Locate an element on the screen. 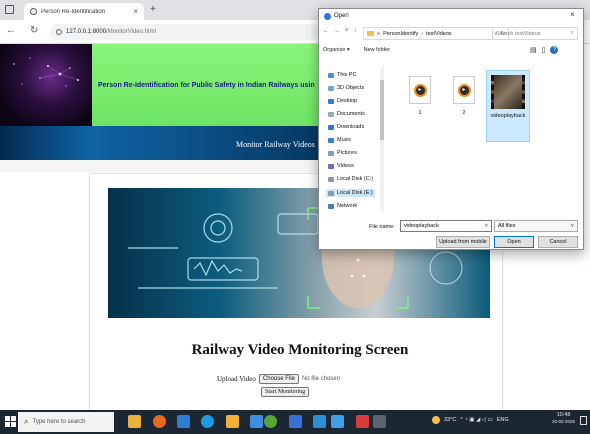 Image resolution: width=590 pixels, height=434 pixels. new-folder-button: New folder is located at coordinates (377, 50).